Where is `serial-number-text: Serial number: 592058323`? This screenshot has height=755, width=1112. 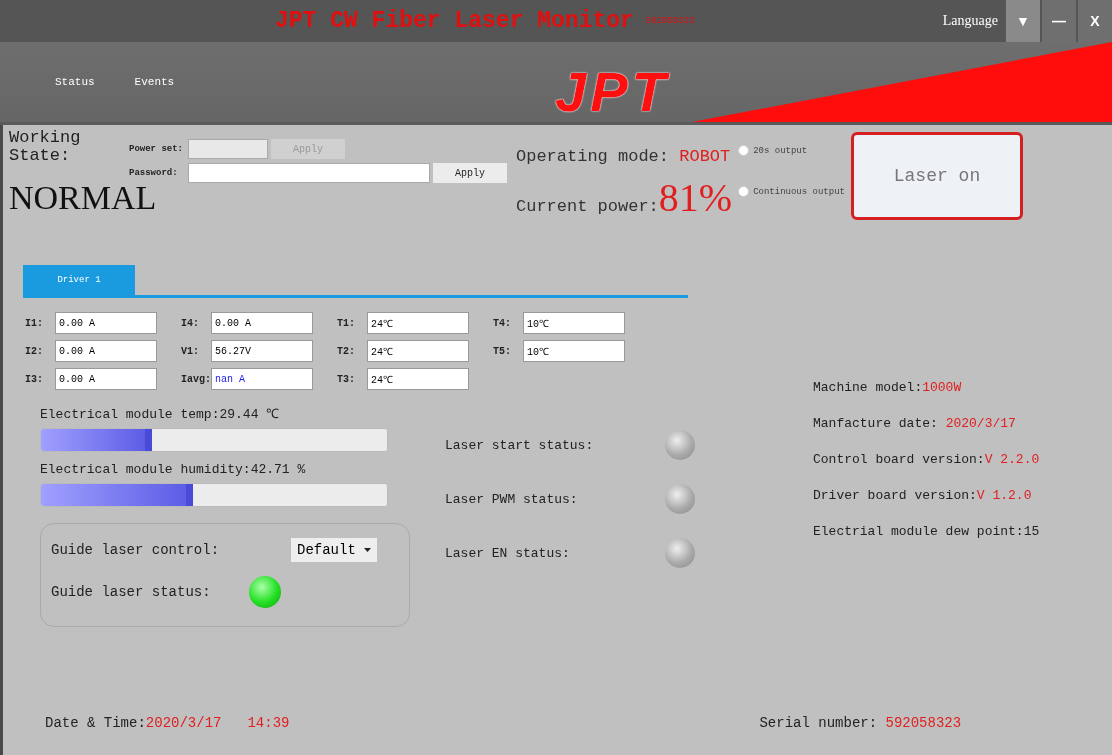 serial-number-text: Serial number: 592058323 is located at coordinates (860, 723).